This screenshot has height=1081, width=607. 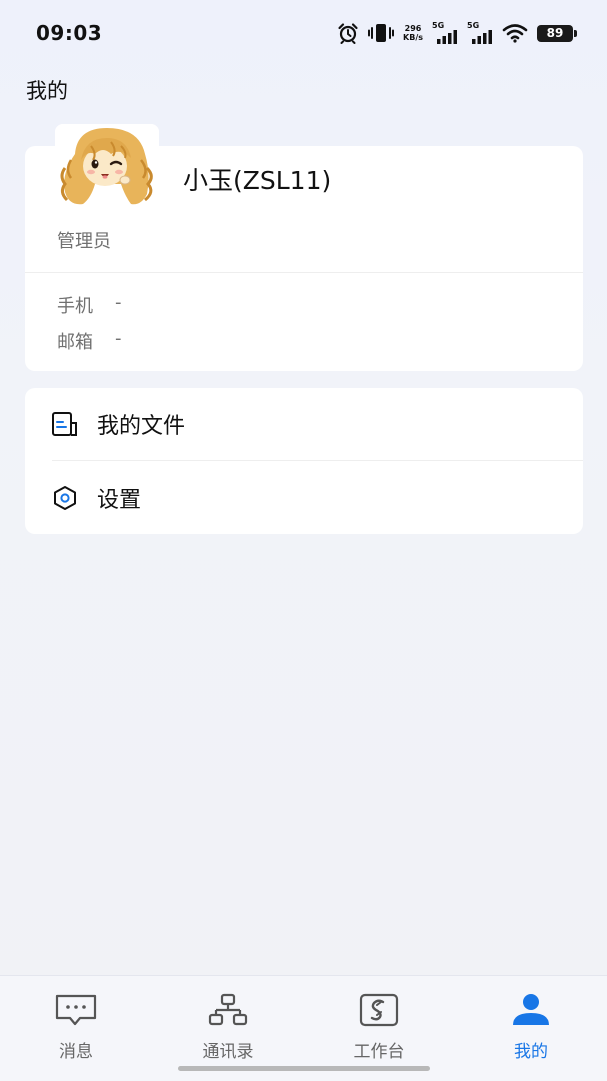 I want to click on file-icon, so click(x=65, y=424).